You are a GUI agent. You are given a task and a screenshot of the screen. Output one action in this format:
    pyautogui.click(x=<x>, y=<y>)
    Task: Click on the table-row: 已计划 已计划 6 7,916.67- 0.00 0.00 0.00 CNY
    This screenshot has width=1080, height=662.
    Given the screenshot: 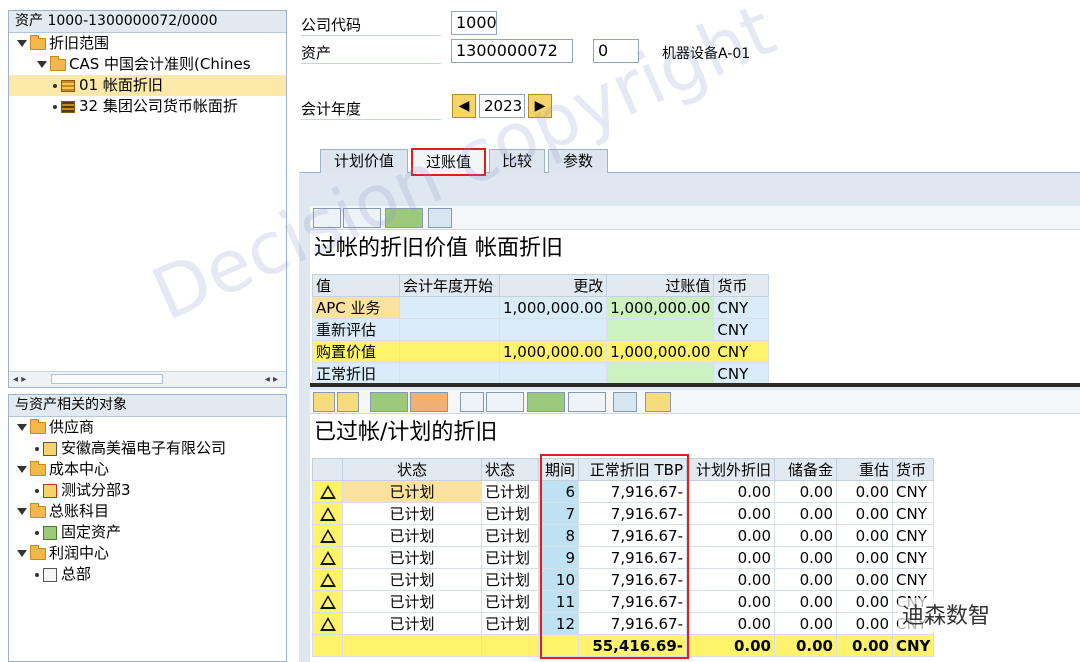 What is the action you would take?
    pyautogui.click(x=623, y=491)
    